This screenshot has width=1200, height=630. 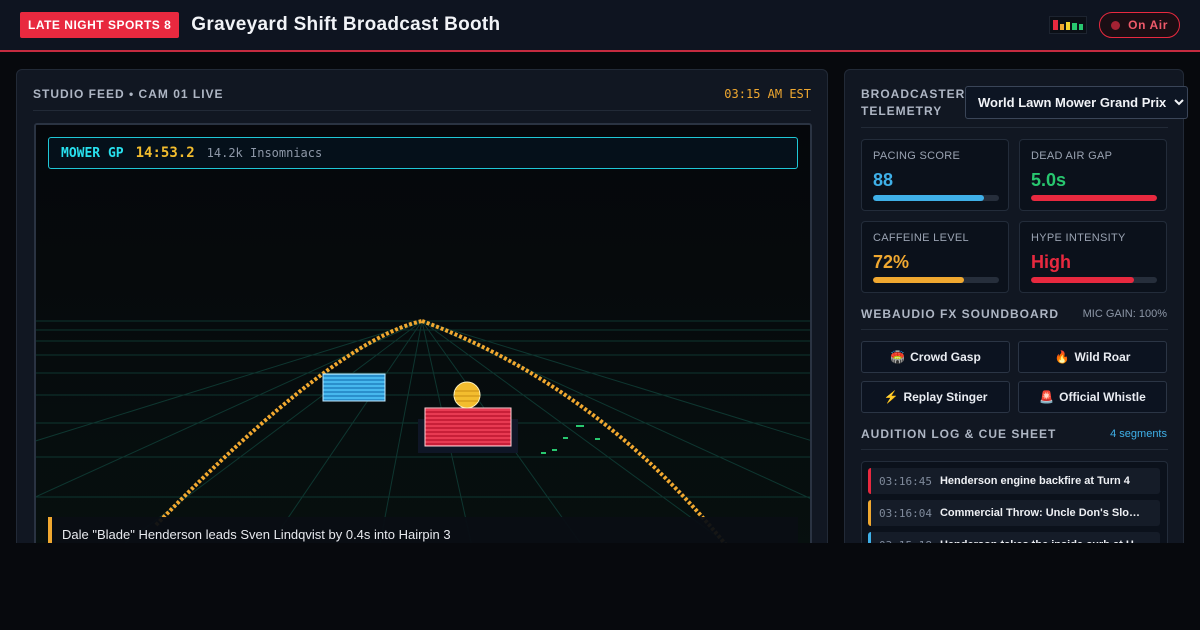 What do you see at coordinates (1148, 25) in the screenshot?
I see `on-air-label: On Air` at bounding box center [1148, 25].